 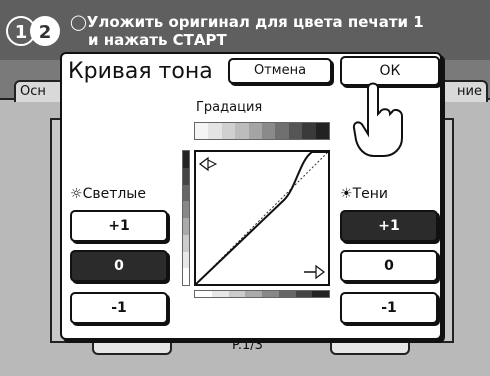 I want to click on shadows-section-label: ☀Тени, so click(x=364, y=194).